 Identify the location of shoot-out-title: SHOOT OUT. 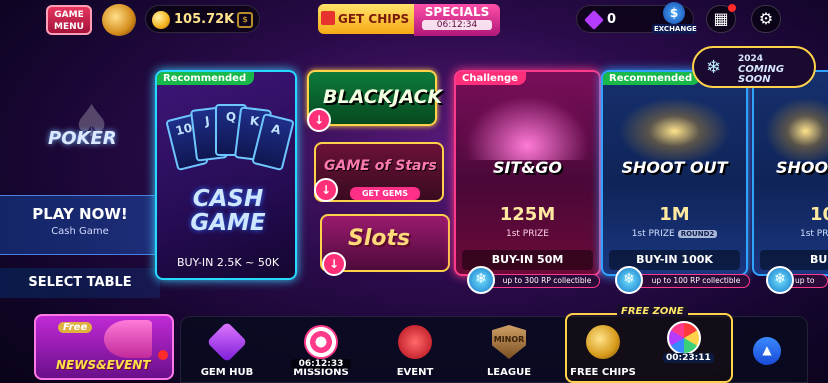
(674, 167).